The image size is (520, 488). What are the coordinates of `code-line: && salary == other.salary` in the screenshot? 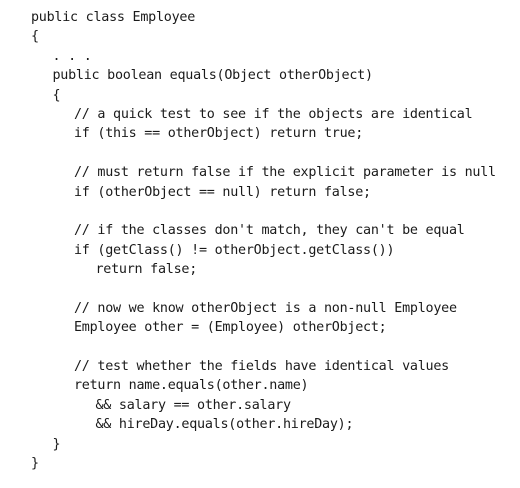 It's located at (193, 405).